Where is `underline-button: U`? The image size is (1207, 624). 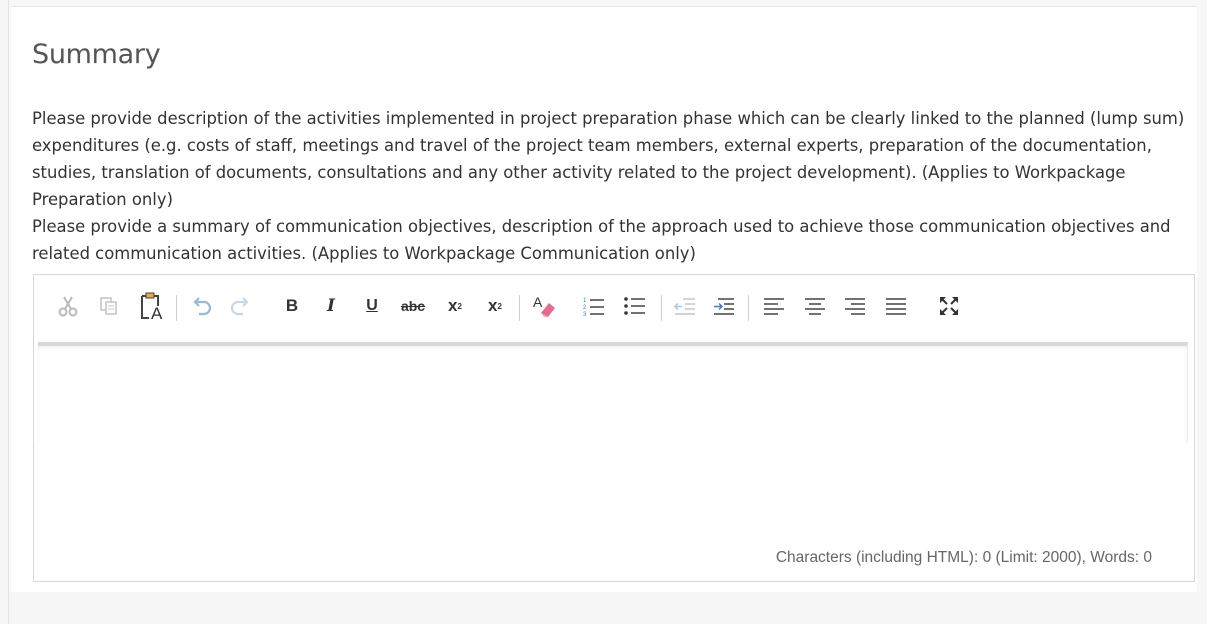
underline-button: U is located at coordinates (372, 306).